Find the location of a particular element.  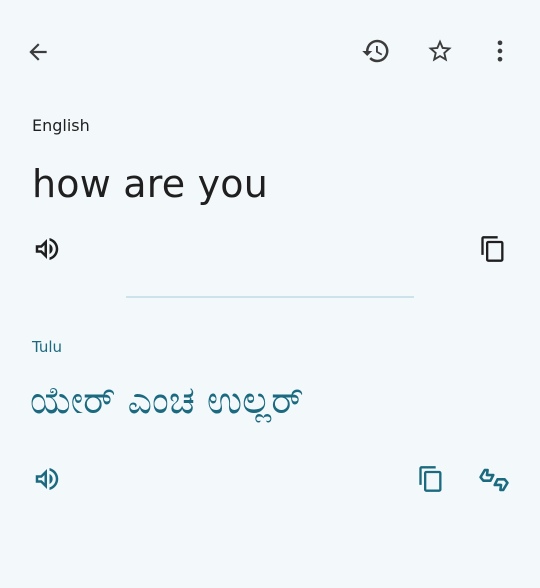

translated-text: ಯೇರ್ ಎಂಚ ಉಲ್ಲರ್ is located at coordinates (167, 400).